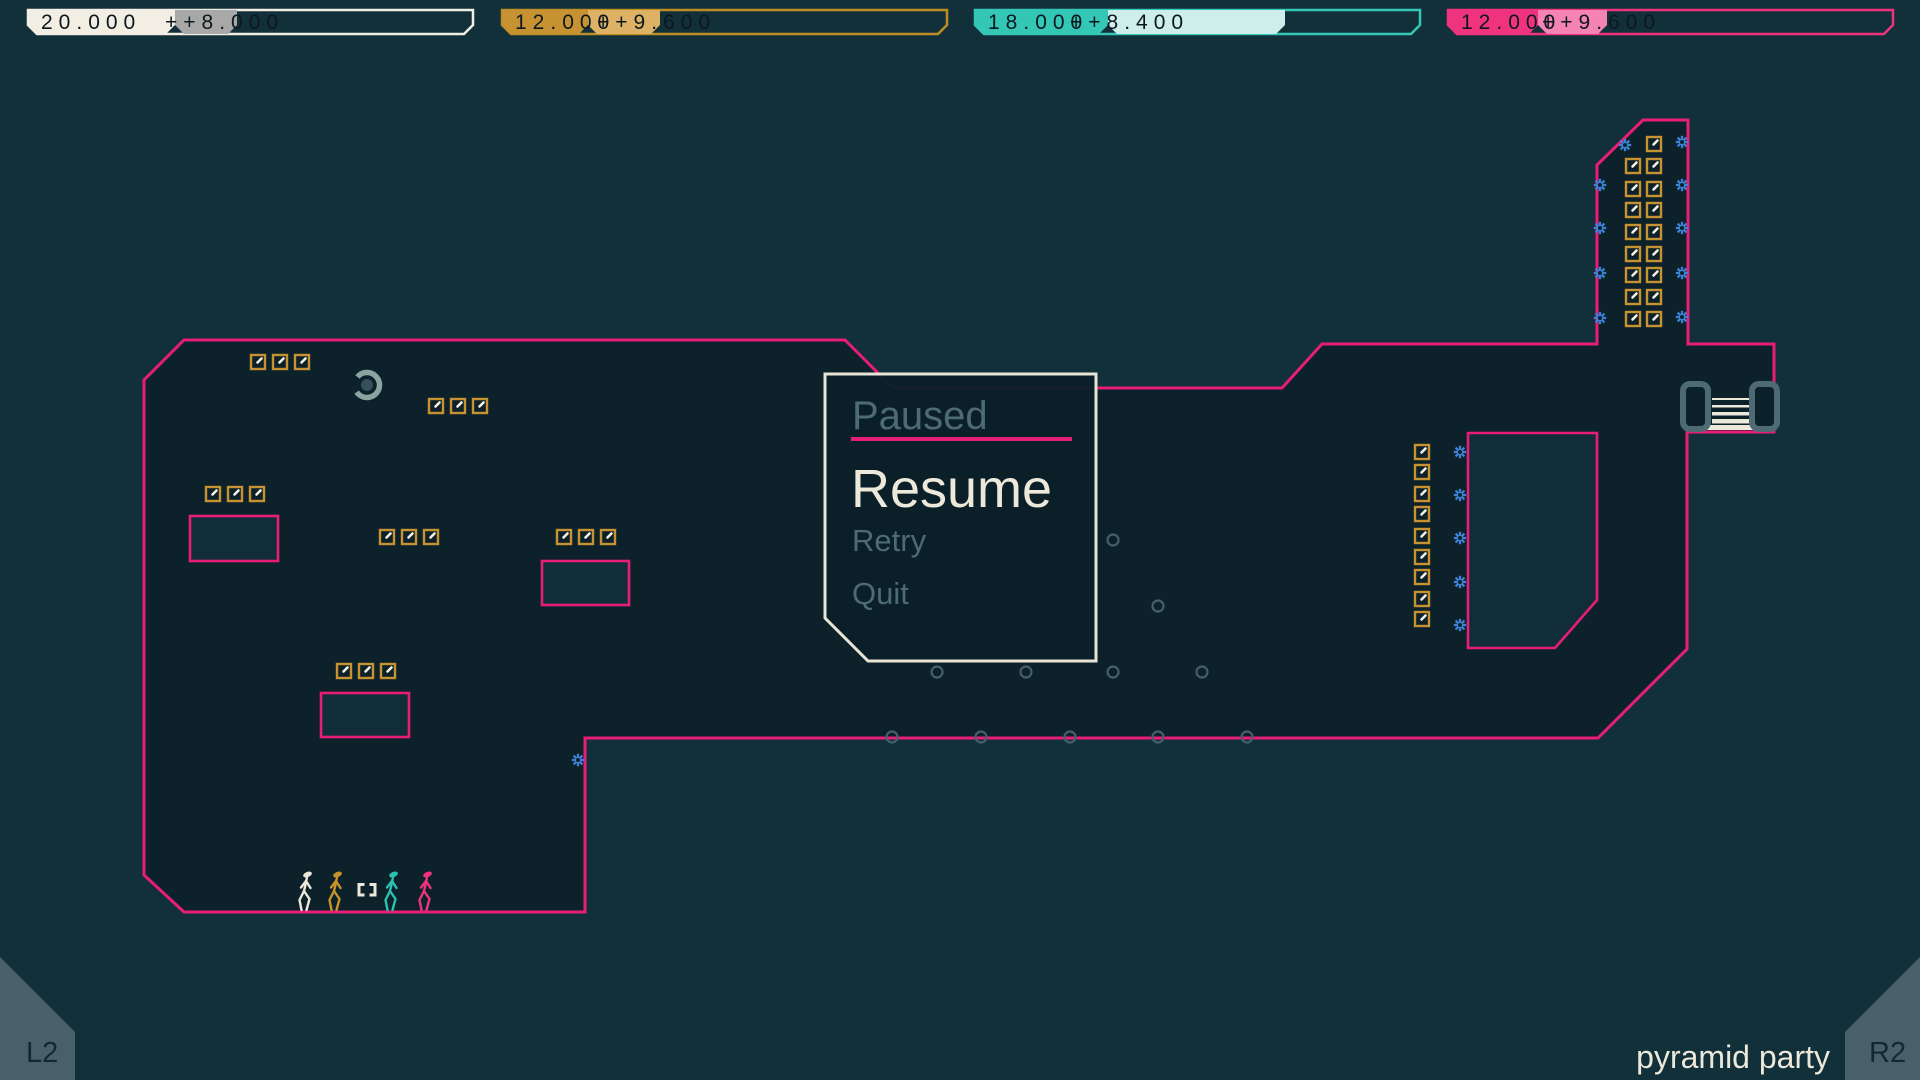 This screenshot has width=1920, height=1080. I want to click on hud-bonus: ++8.000, so click(224, 22).